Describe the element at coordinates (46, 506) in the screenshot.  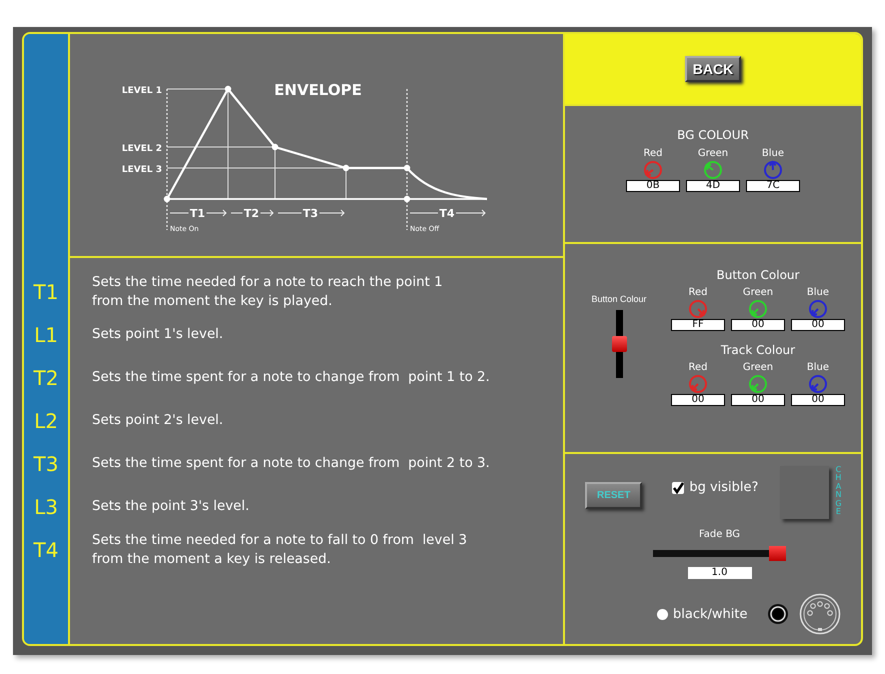
I see `parameter-label: L3` at that location.